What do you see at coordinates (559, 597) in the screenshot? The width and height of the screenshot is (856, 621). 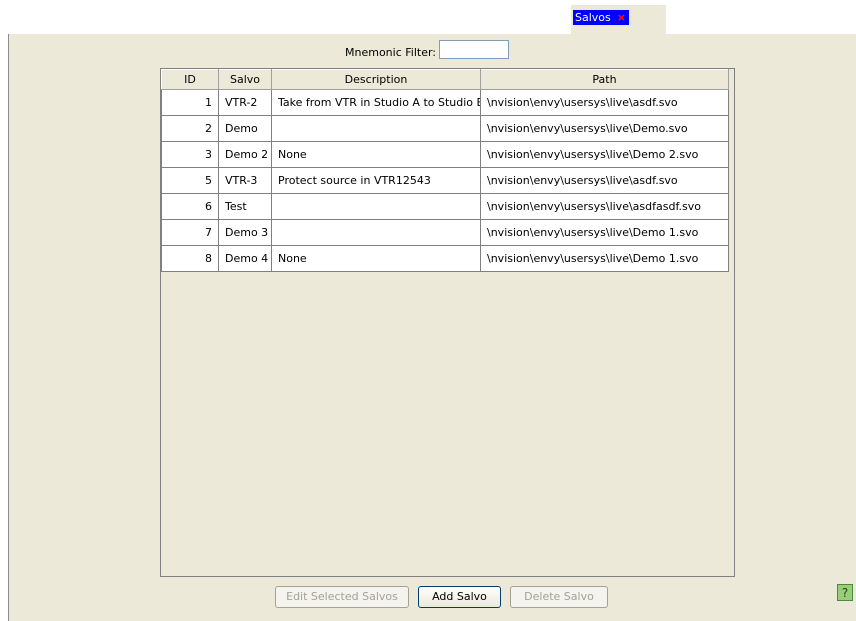 I see `delete-salvo-button: Delete Salvo` at bounding box center [559, 597].